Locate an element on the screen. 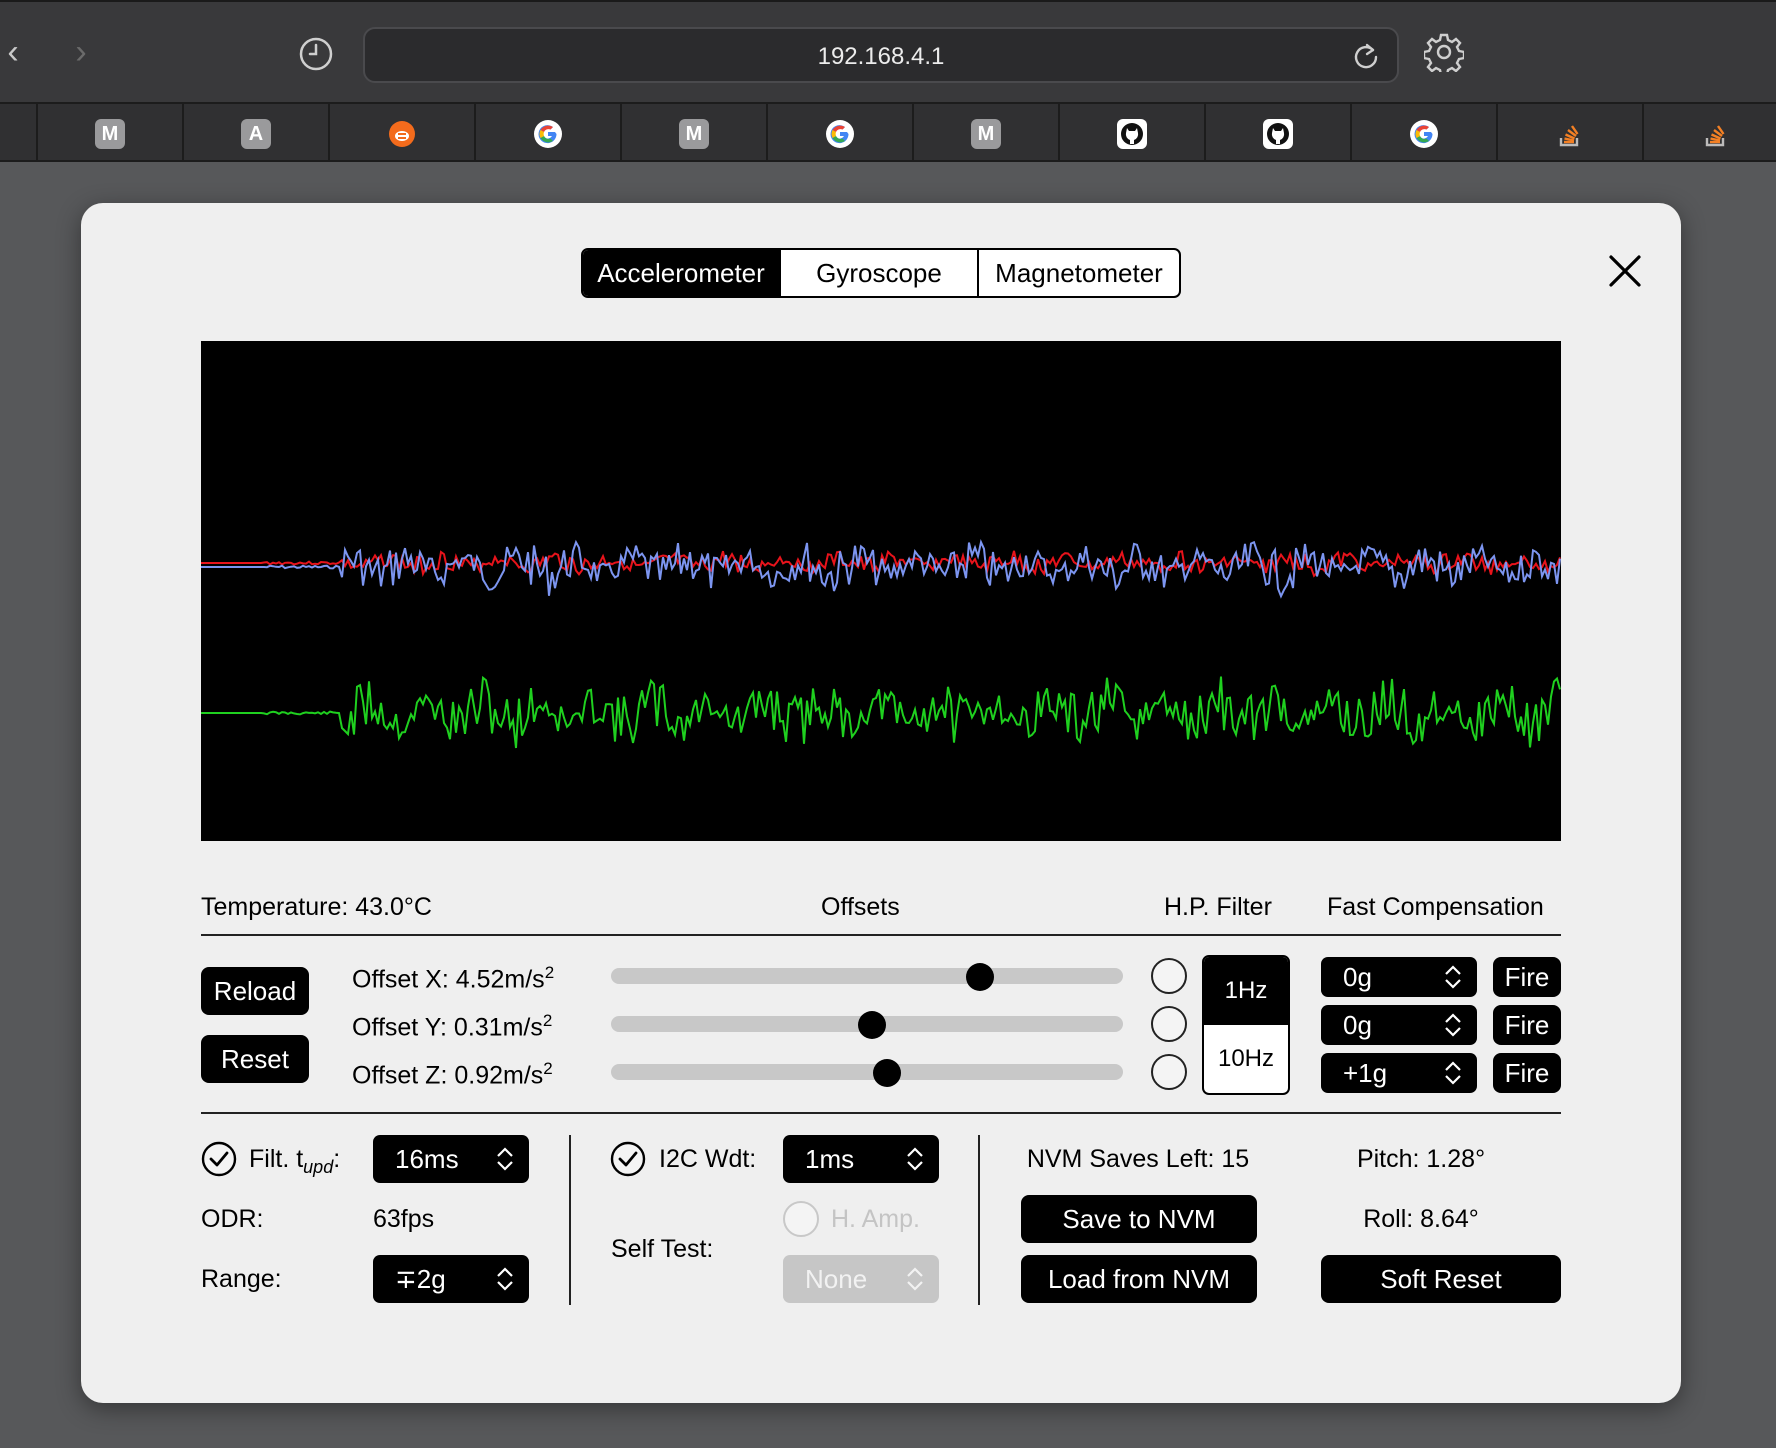 Image resolution: width=1776 pixels, height=1448 pixels. fire-x-button: Fire is located at coordinates (1527, 977).